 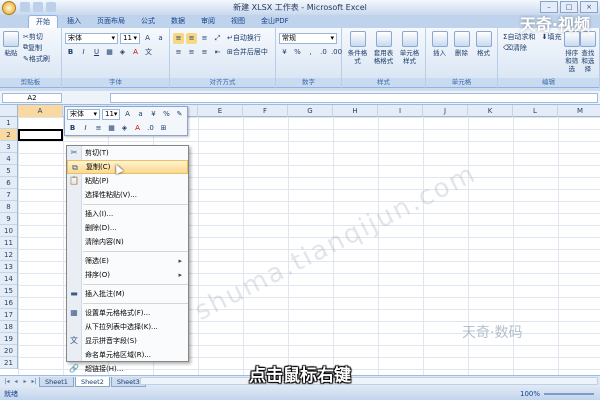 I want to click on delete-cells-button: 删除, so click(x=461, y=58).